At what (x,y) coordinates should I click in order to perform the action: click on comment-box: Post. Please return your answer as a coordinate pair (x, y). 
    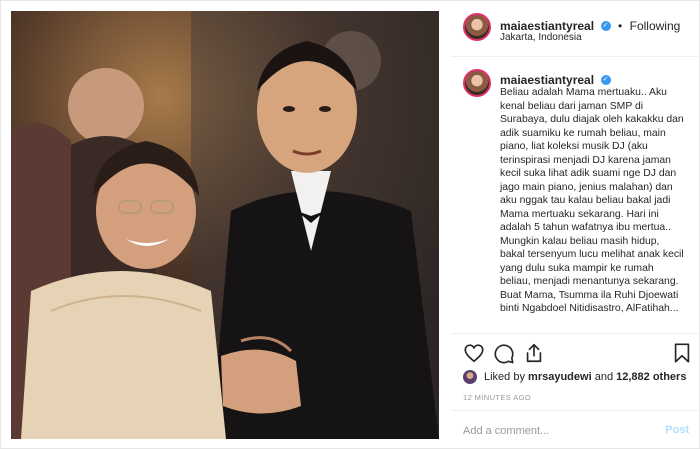
    Looking at the image, I should click on (575, 429).